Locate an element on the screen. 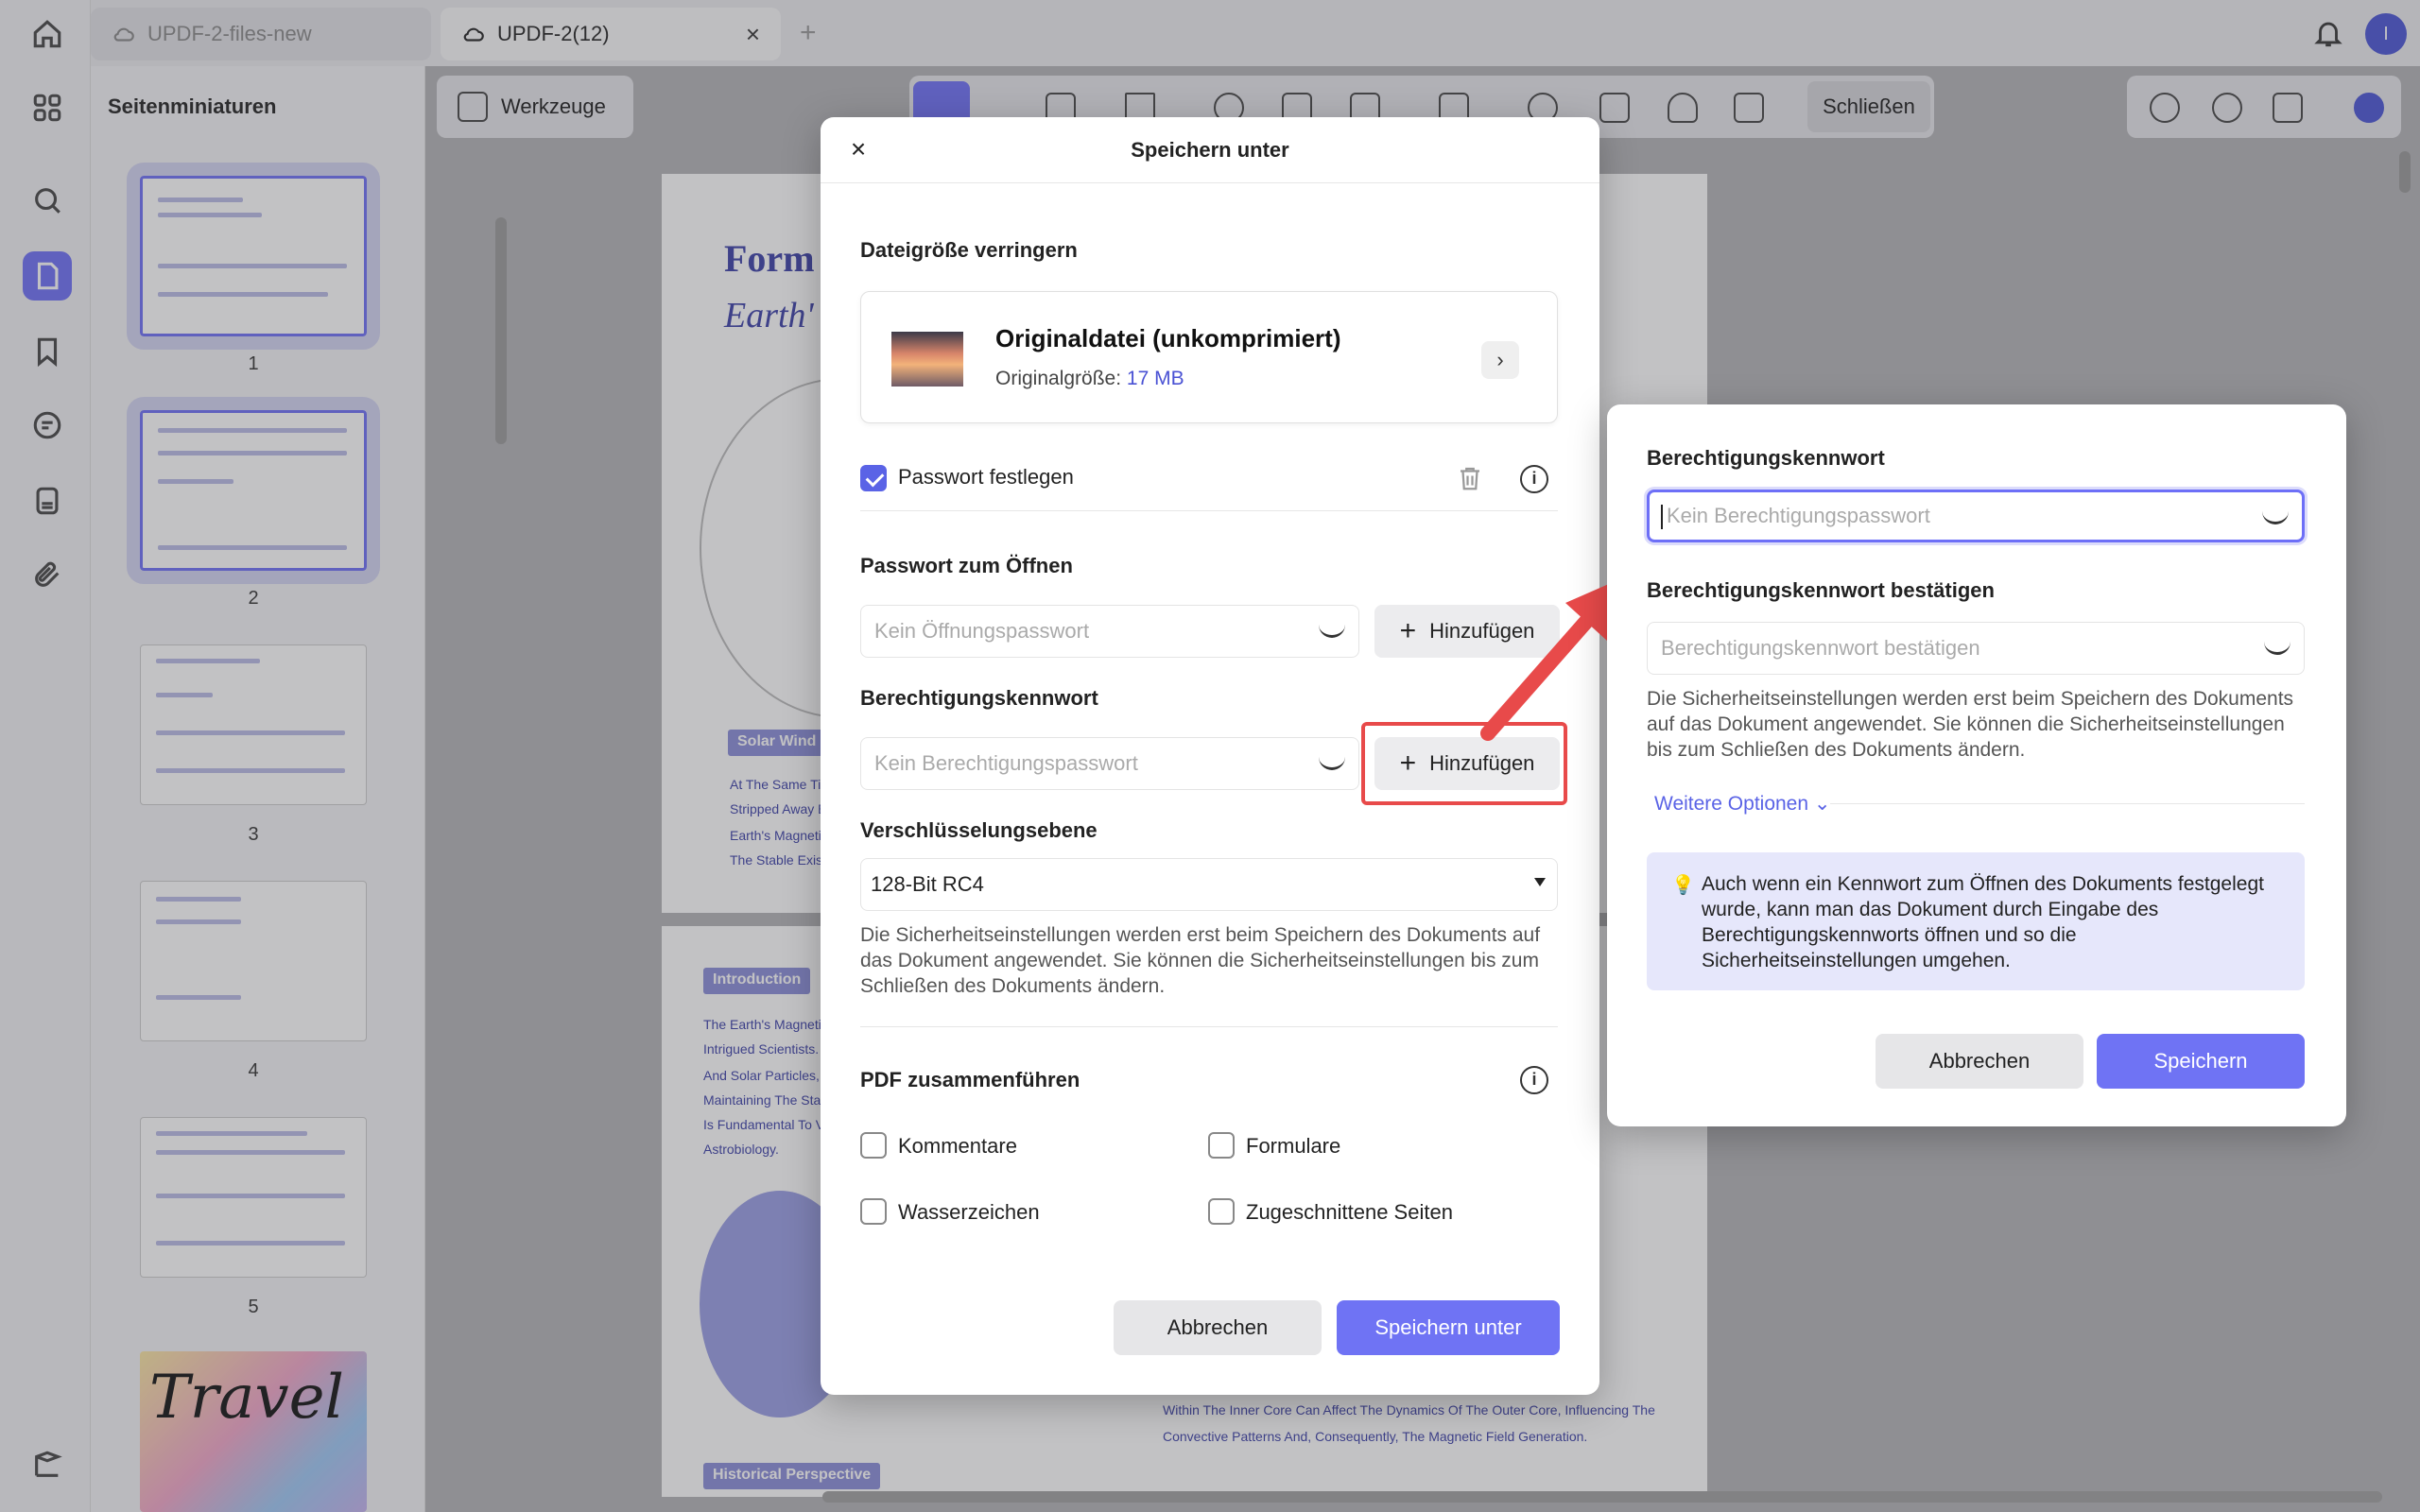 This screenshot has width=2420, height=1512. dialog-header: × Speichern unter is located at coordinates (1210, 150).